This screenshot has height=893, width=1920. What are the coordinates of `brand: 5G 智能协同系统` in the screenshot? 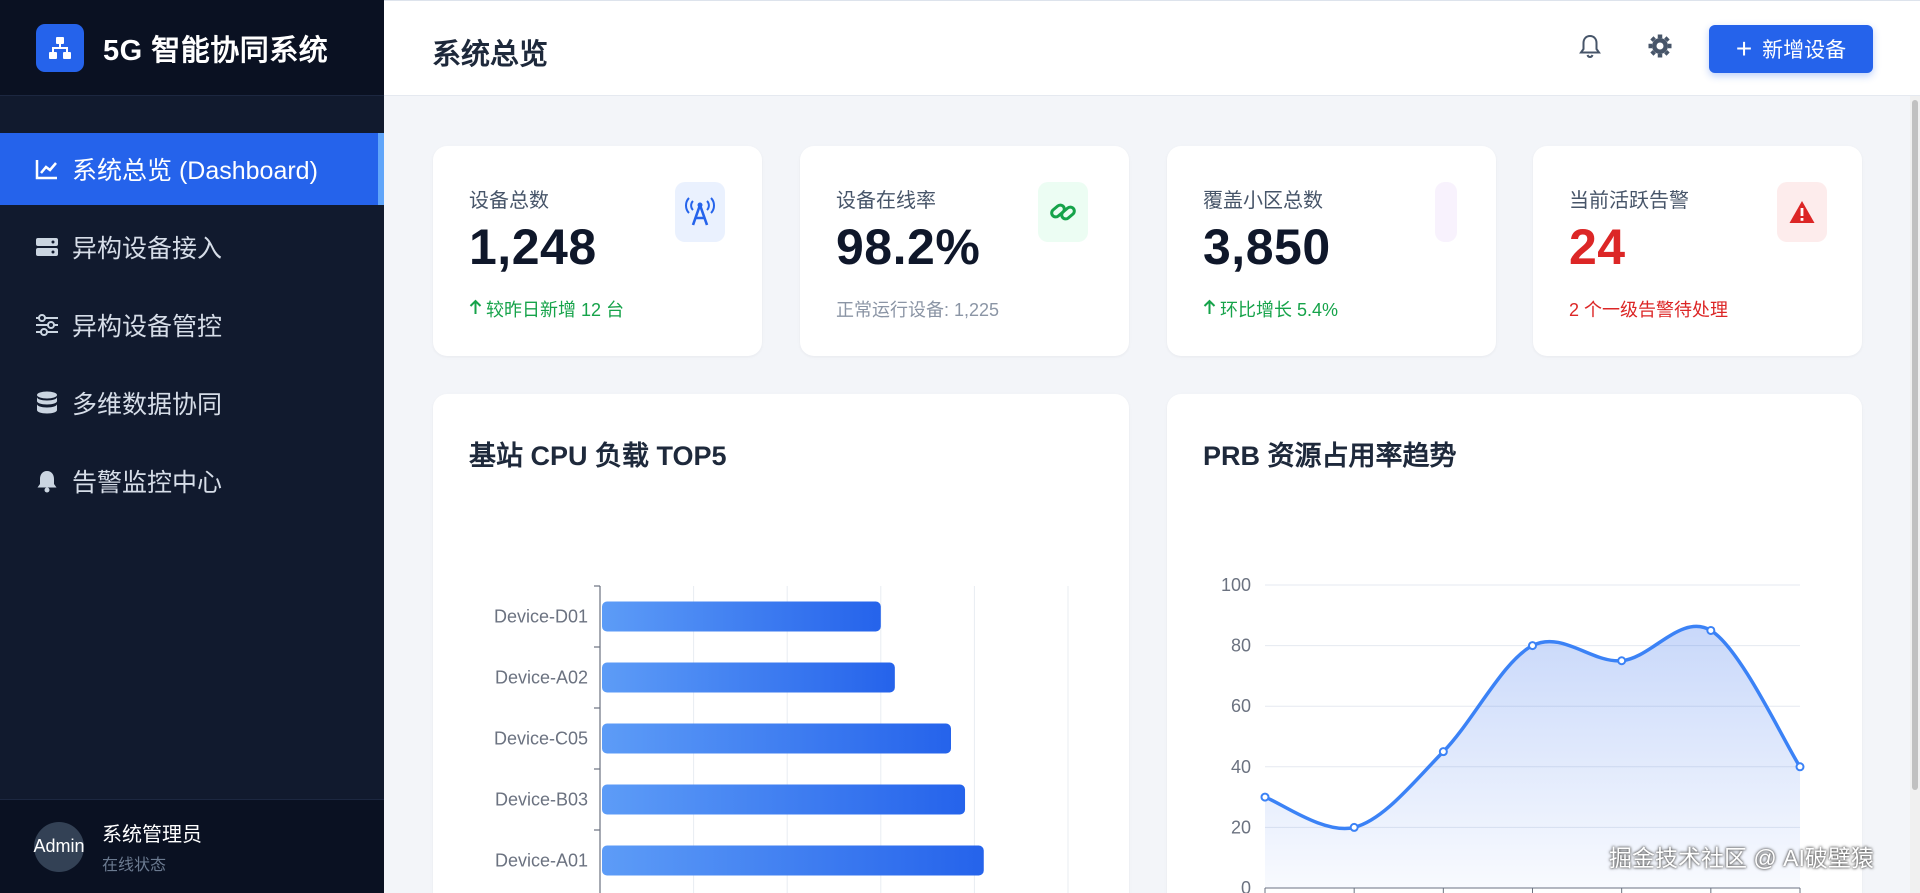 It's located at (192, 48).